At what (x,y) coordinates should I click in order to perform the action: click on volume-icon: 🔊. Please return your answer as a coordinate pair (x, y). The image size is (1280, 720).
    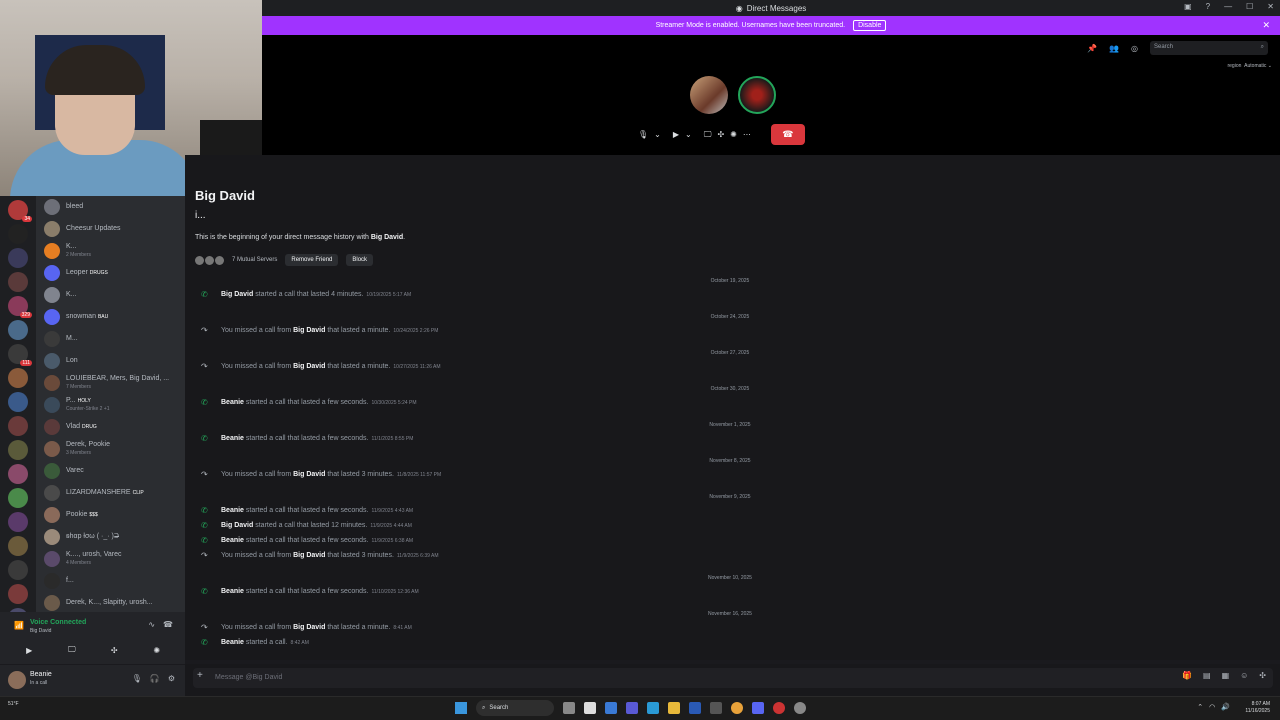
    Looking at the image, I should click on (1225, 707).